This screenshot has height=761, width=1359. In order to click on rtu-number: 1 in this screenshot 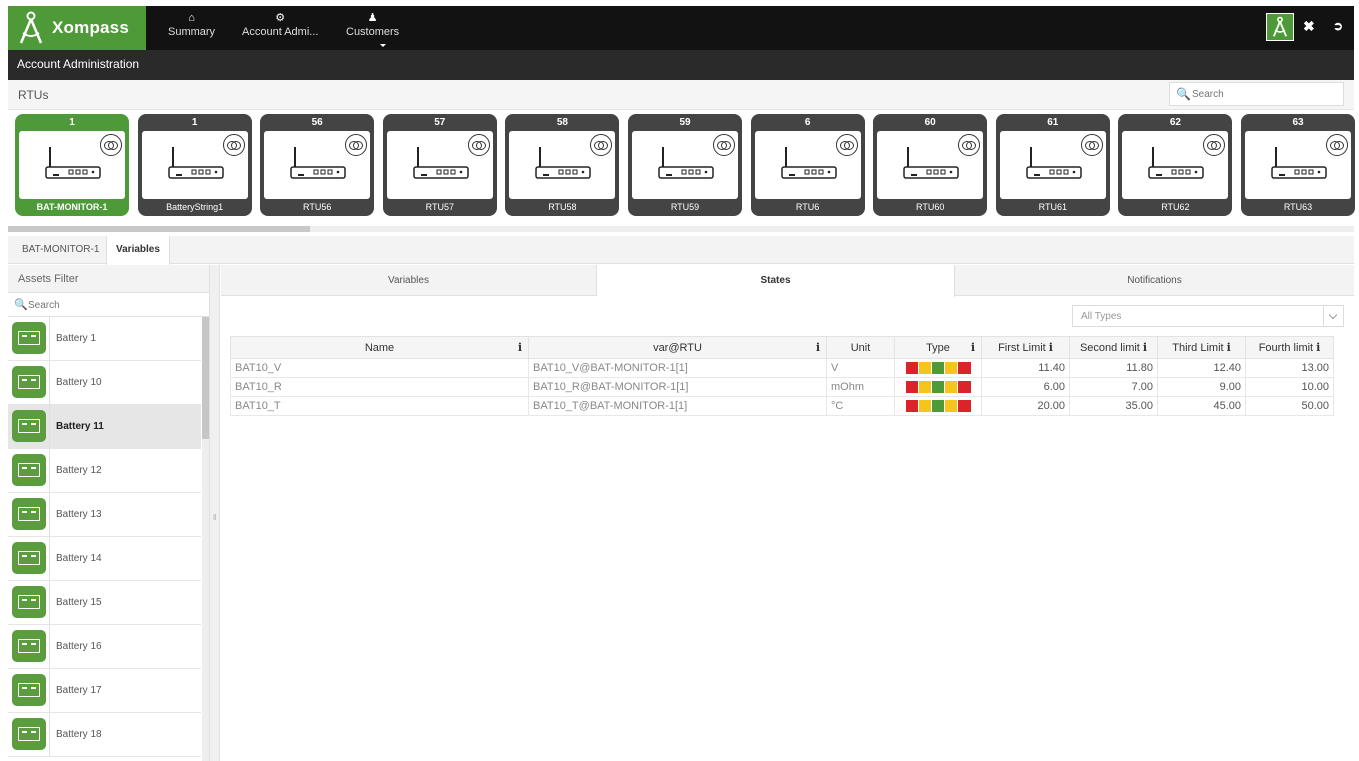, I will do `click(72, 122)`.